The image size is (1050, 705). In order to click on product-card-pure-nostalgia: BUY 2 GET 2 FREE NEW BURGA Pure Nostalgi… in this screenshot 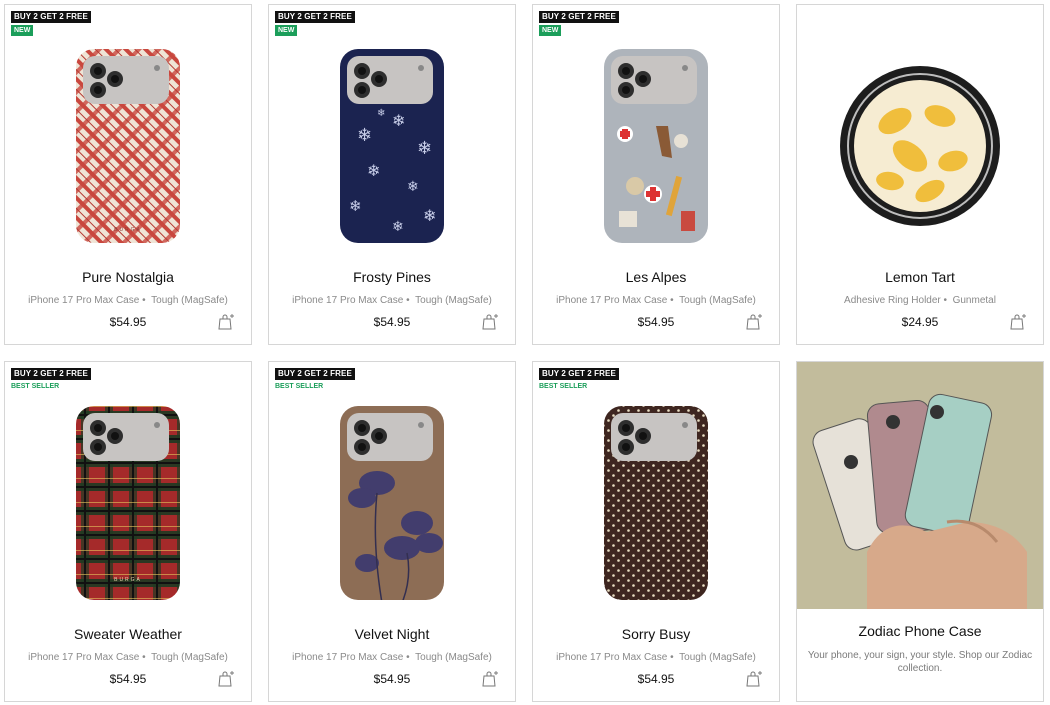, I will do `click(128, 174)`.